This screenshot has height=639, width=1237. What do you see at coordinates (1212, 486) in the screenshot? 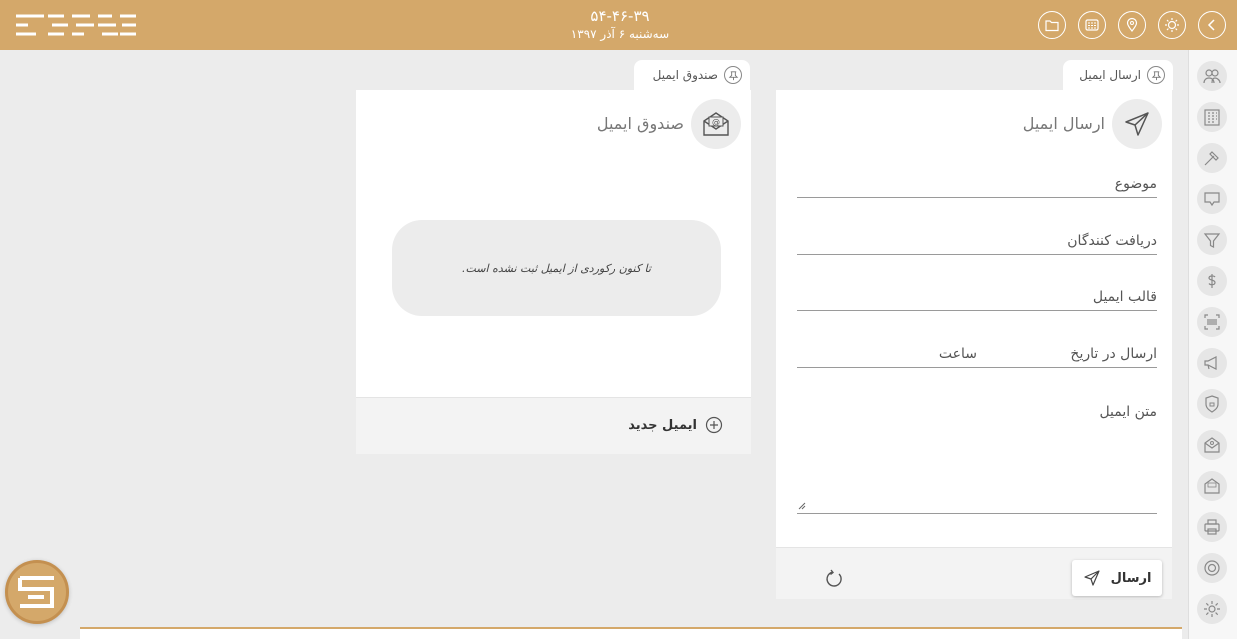
I see `sms-icon` at bounding box center [1212, 486].